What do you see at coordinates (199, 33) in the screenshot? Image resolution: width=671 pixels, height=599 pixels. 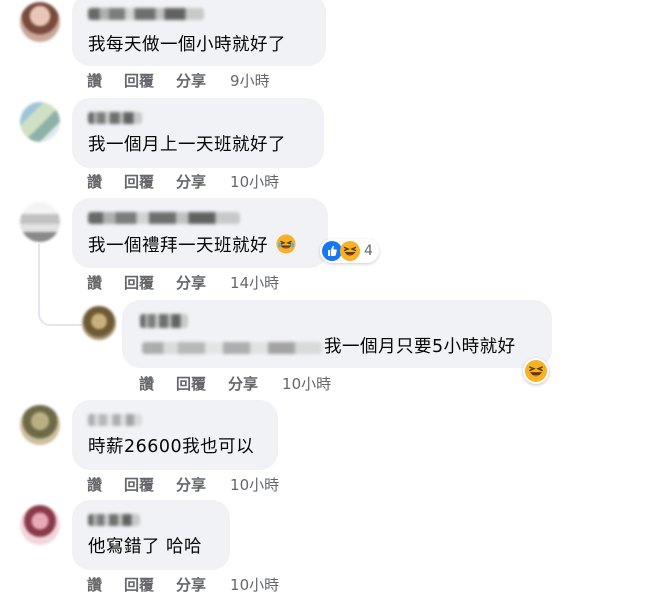 I see `comment-bubble: 我每天做一個小時就好了` at bounding box center [199, 33].